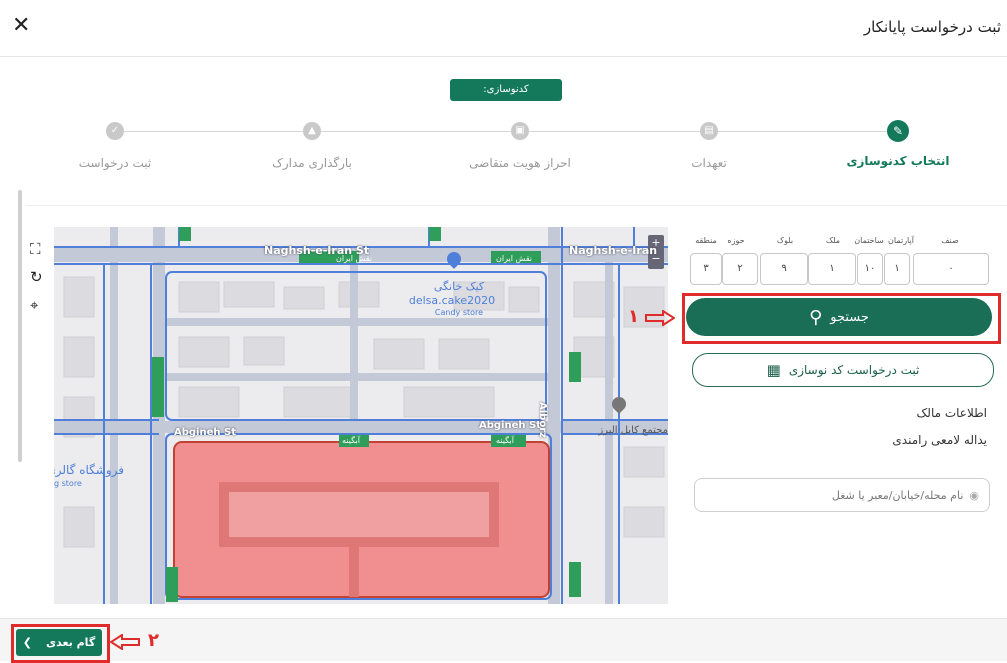  I want to click on register-code-button: ثبت درخواست کد نوسازی ▦, so click(843, 370).